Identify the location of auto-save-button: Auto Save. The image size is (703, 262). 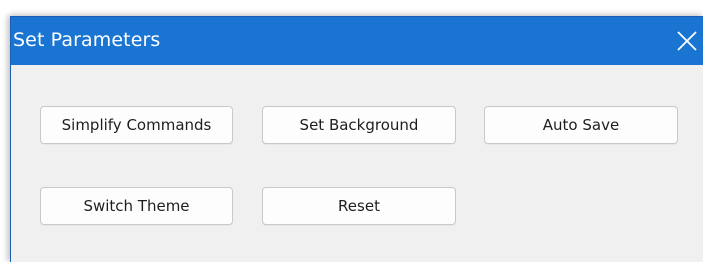
(581, 125).